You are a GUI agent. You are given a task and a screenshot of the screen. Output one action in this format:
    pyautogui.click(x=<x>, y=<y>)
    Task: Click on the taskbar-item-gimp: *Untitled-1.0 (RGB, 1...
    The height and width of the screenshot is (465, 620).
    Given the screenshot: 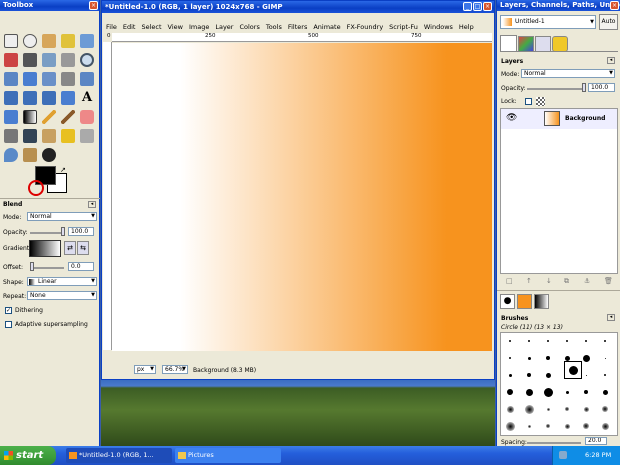 What is the action you would take?
    pyautogui.click(x=119, y=455)
    